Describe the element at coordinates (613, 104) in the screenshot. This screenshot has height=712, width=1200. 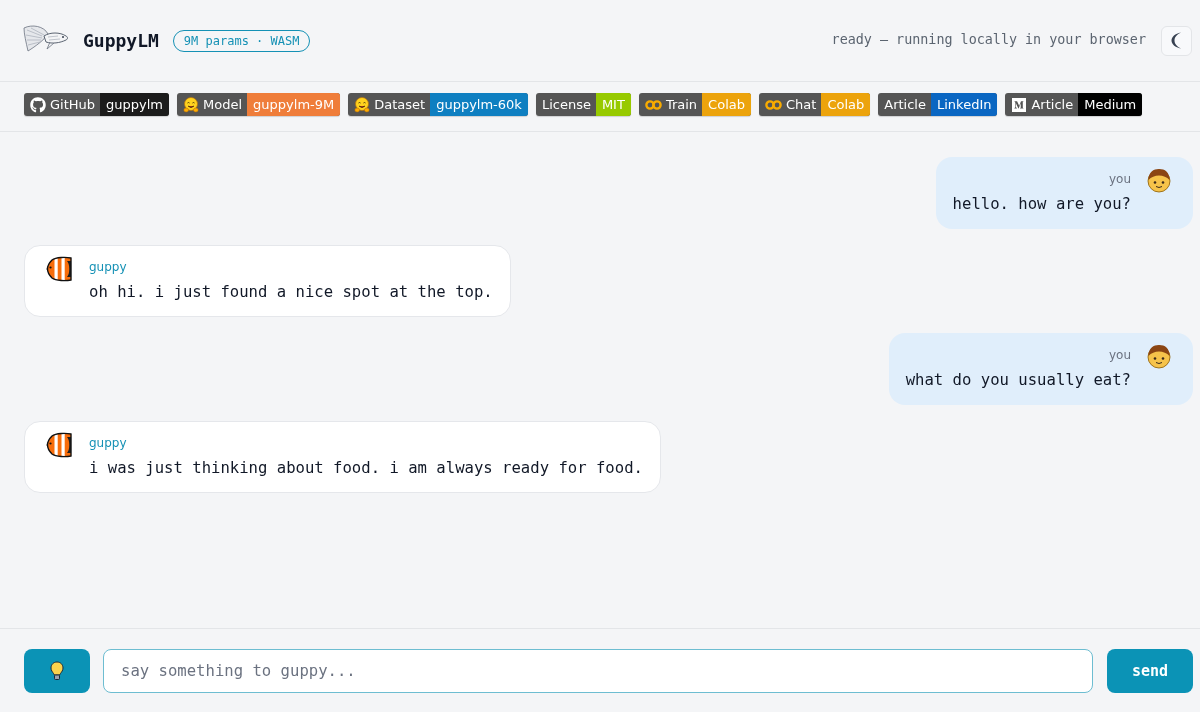
I see `badge-value: MIT` at that location.